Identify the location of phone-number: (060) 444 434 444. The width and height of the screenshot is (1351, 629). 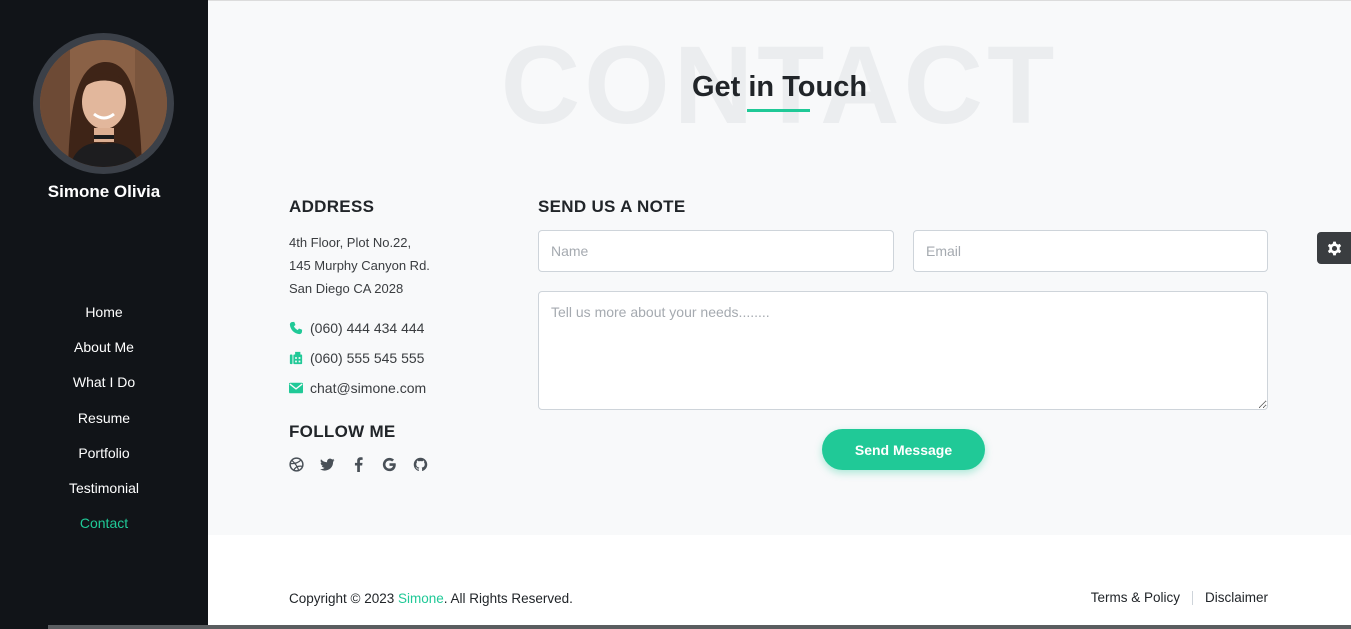
(367, 328).